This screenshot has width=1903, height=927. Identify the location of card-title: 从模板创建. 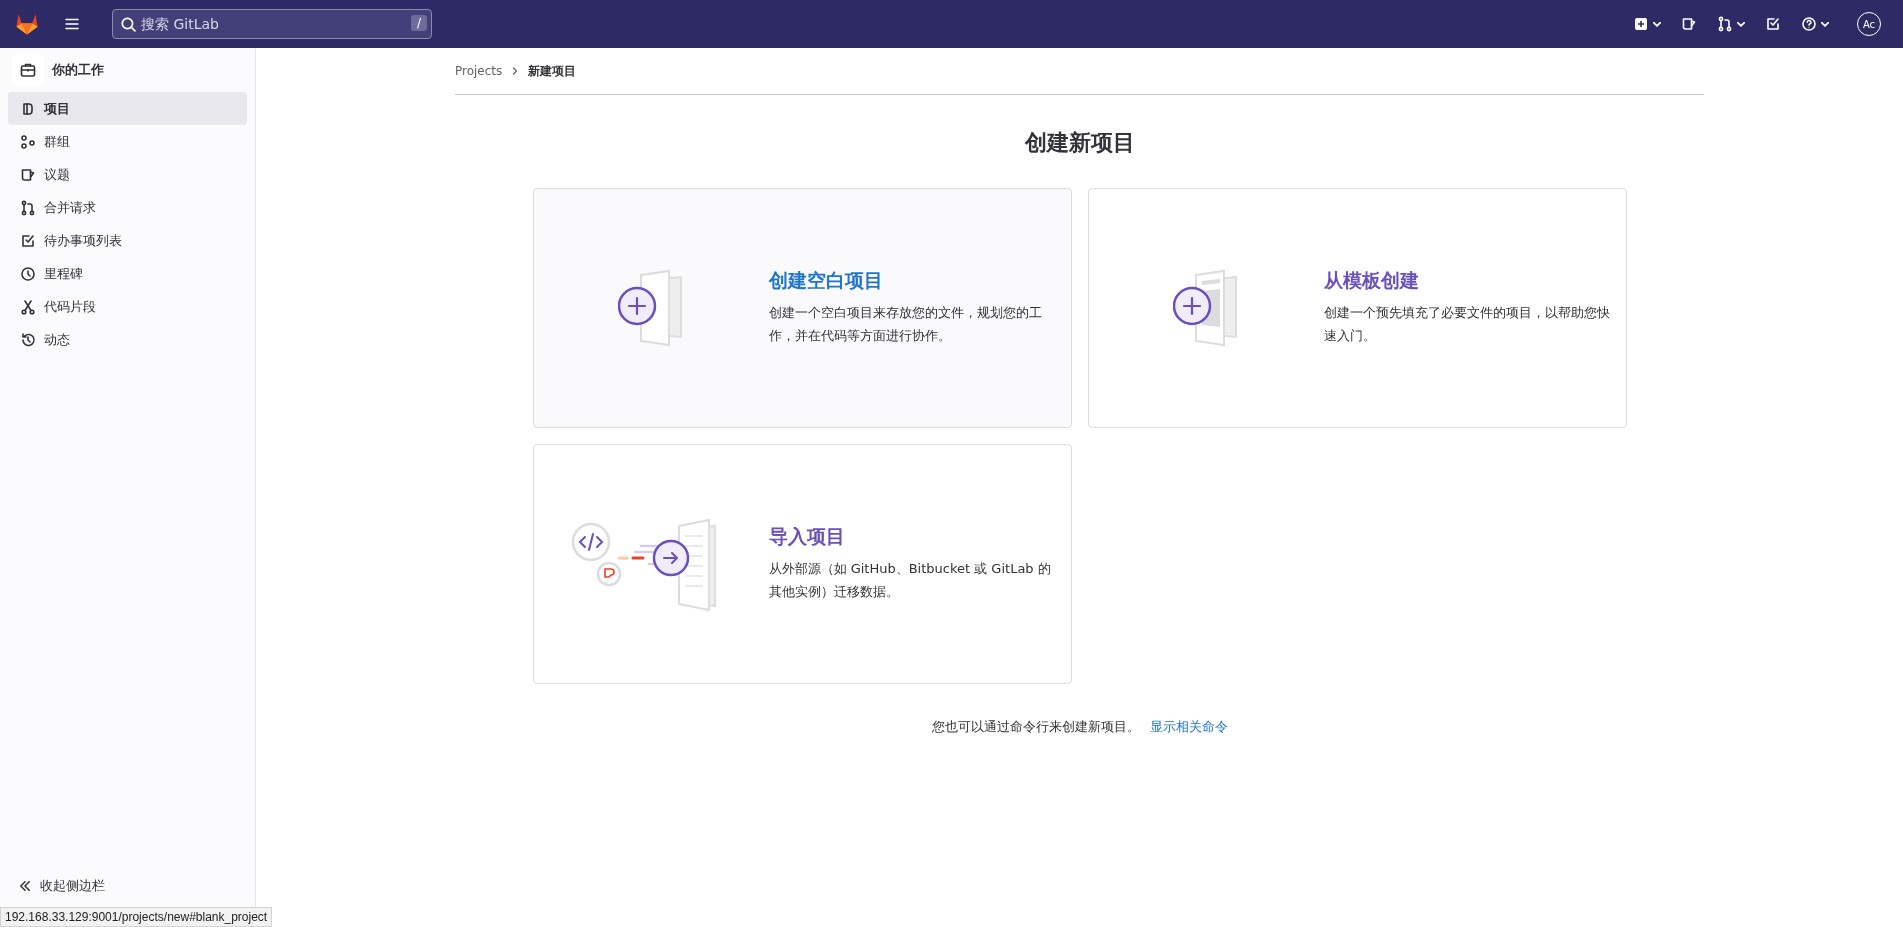
(1371, 281).